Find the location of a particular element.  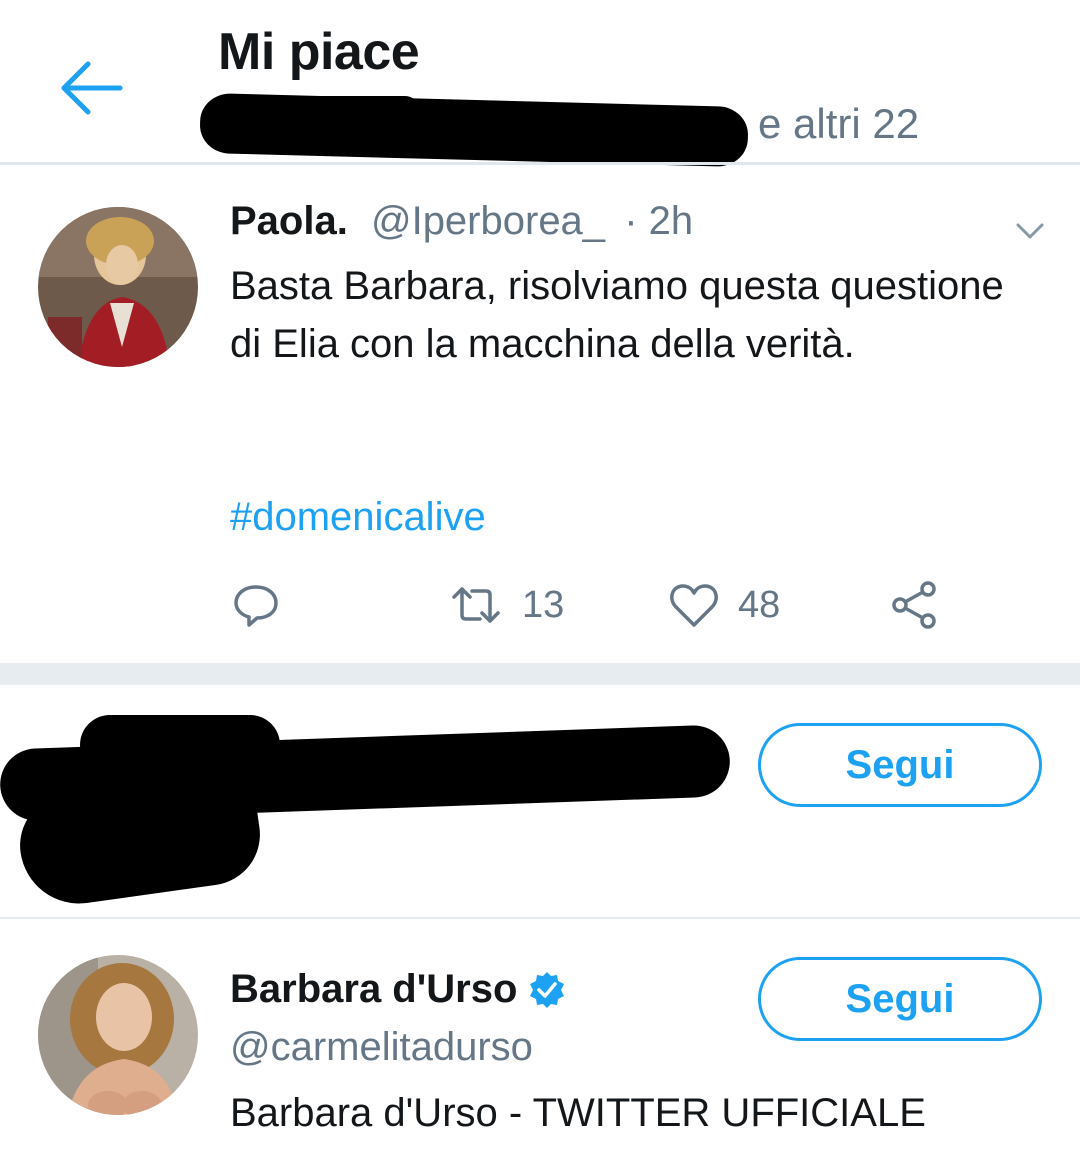

reply-button is located at coordinates (256, 605).